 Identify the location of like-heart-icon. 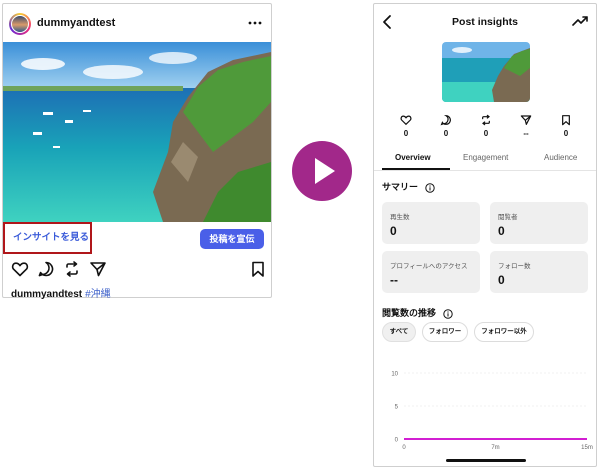
(20, 269).